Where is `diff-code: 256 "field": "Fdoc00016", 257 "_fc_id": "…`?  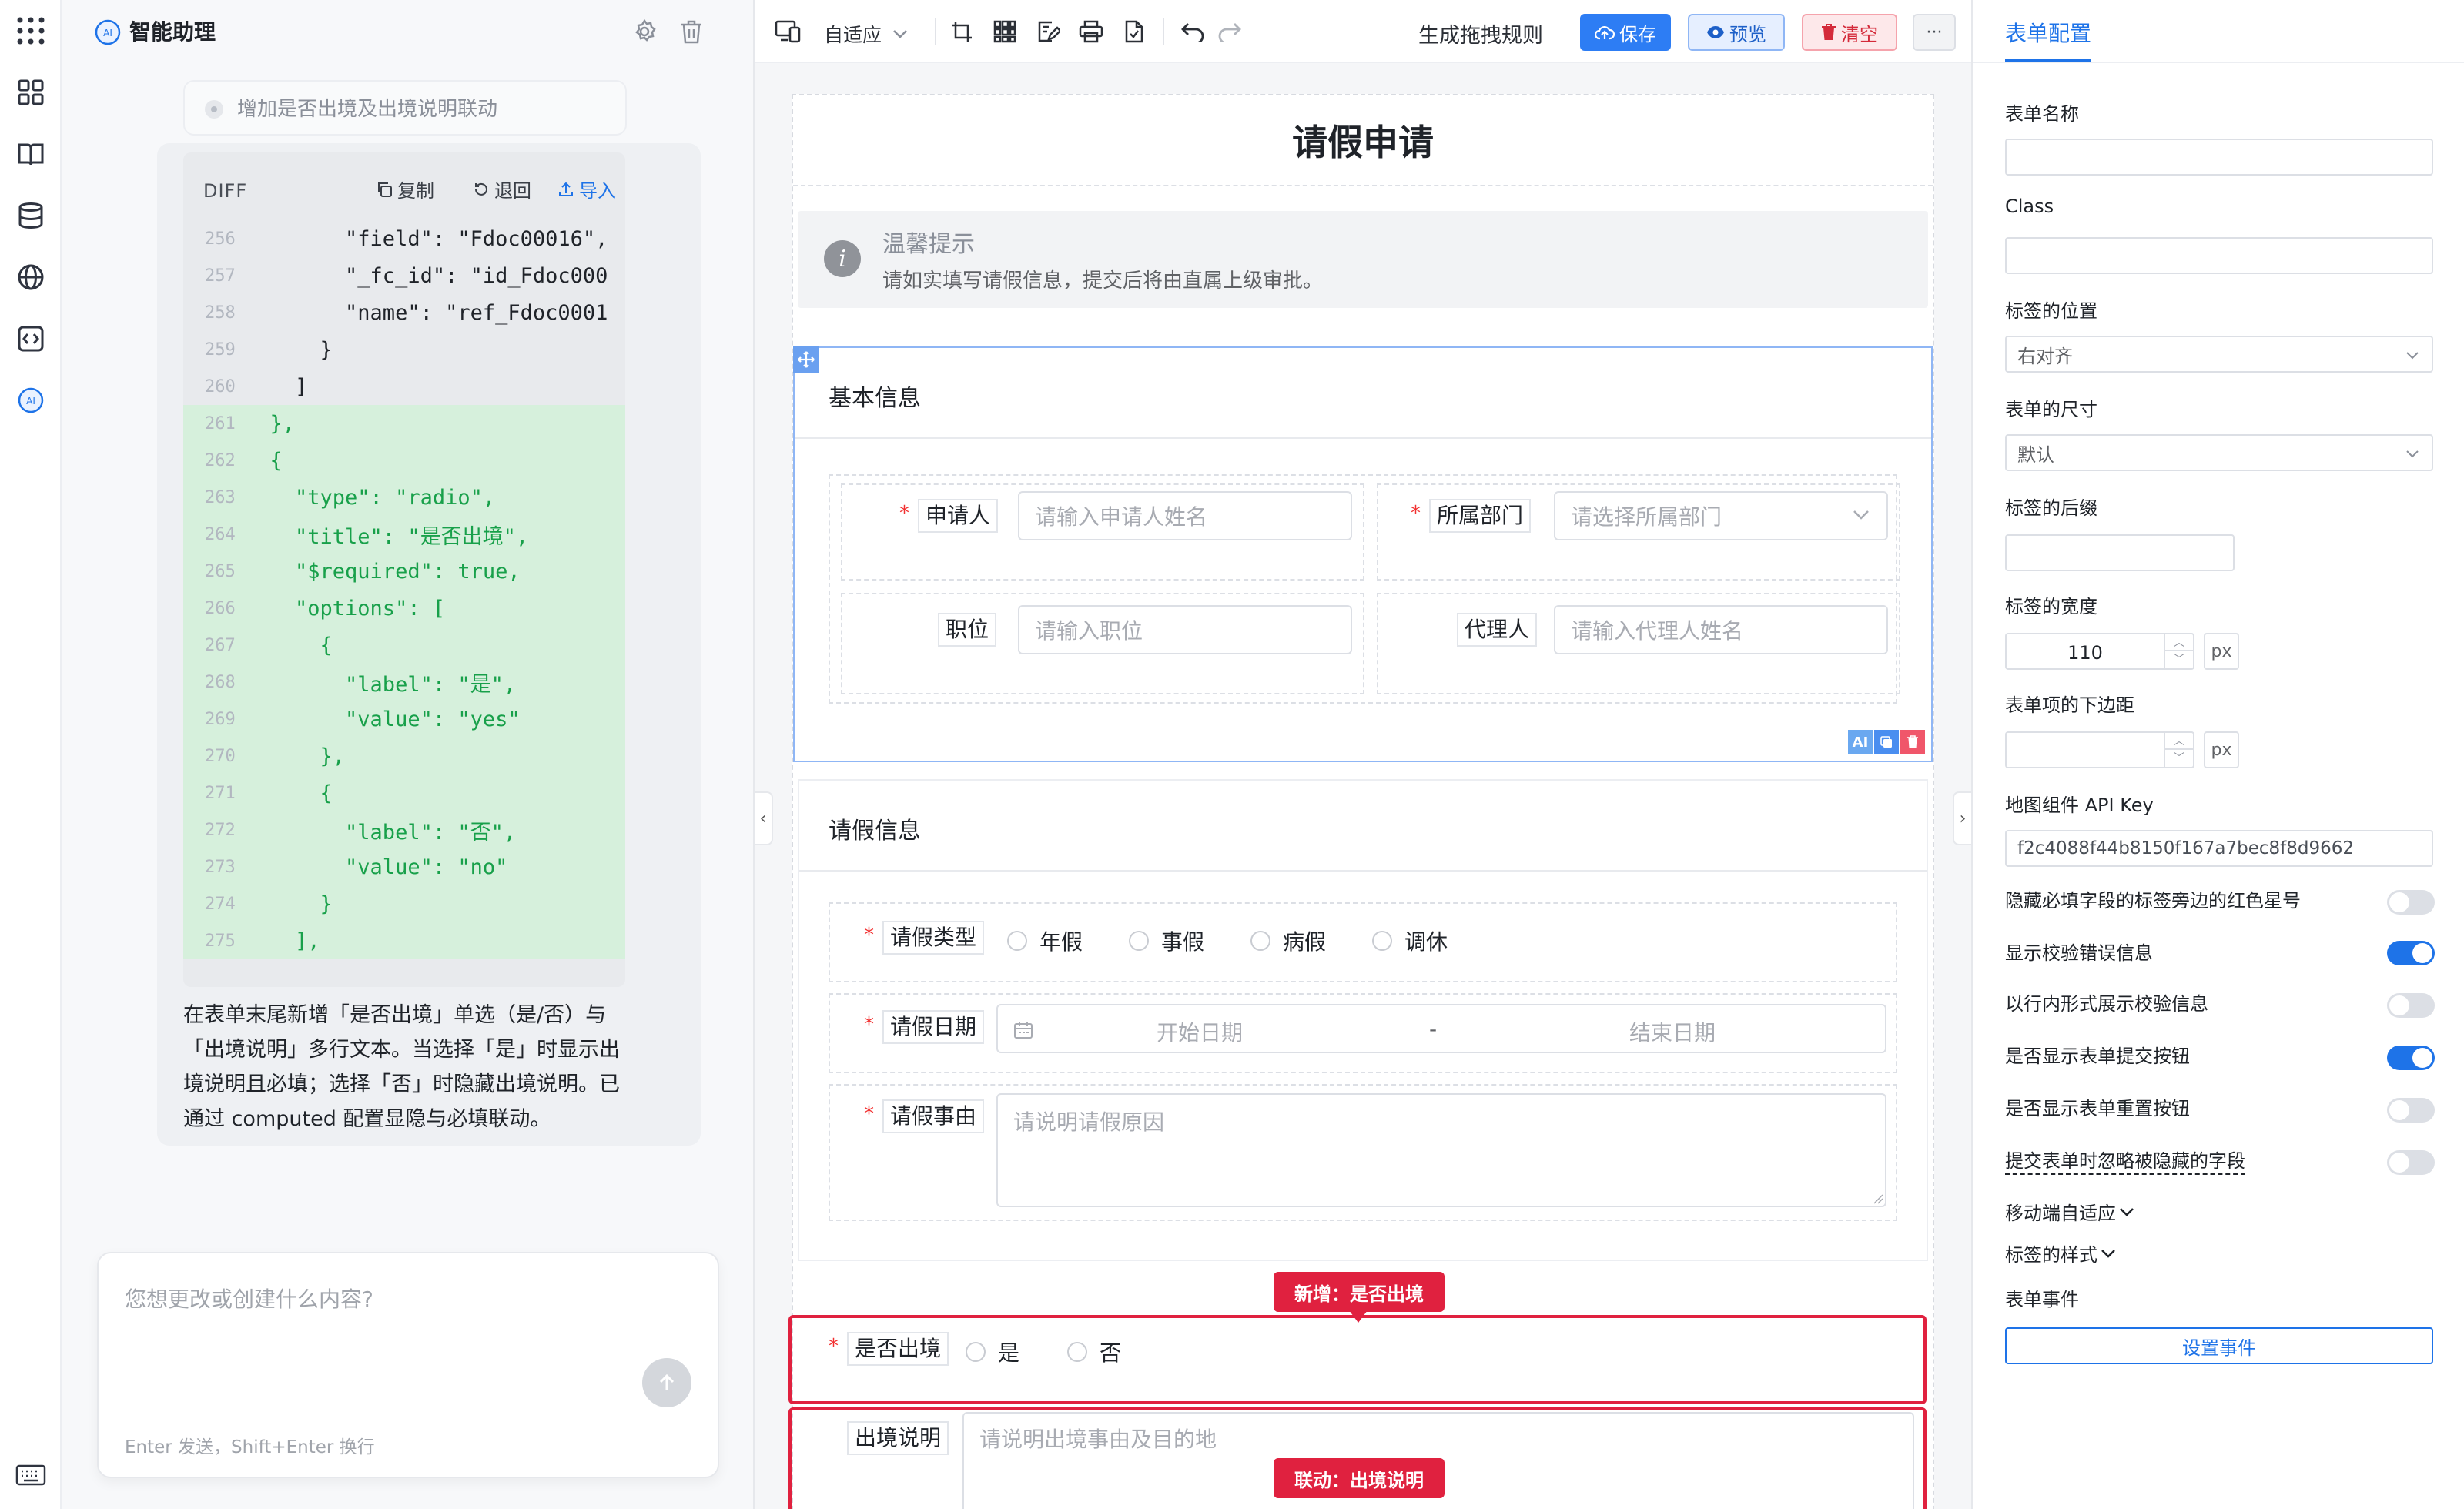
diff-code: 256 "field": "Fdoc00016", 257 "_fc_id": "… is located at coordinates (404, 603).